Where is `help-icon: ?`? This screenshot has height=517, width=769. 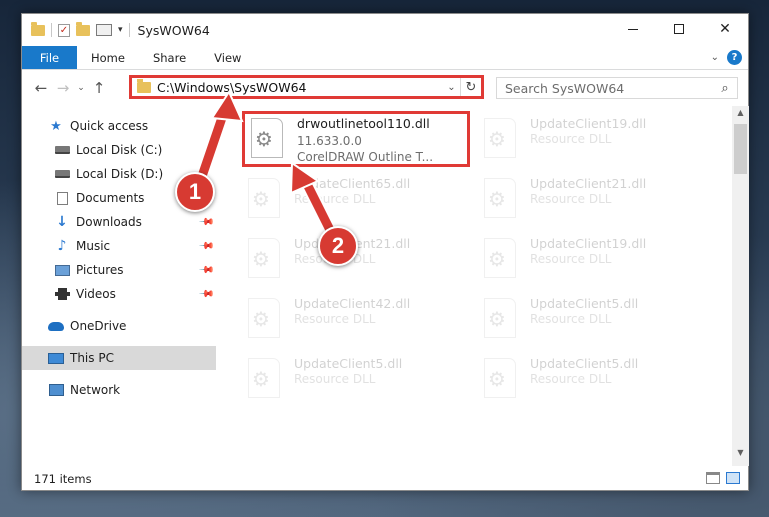 help-icon: ? is located at coordinates (734, 57).